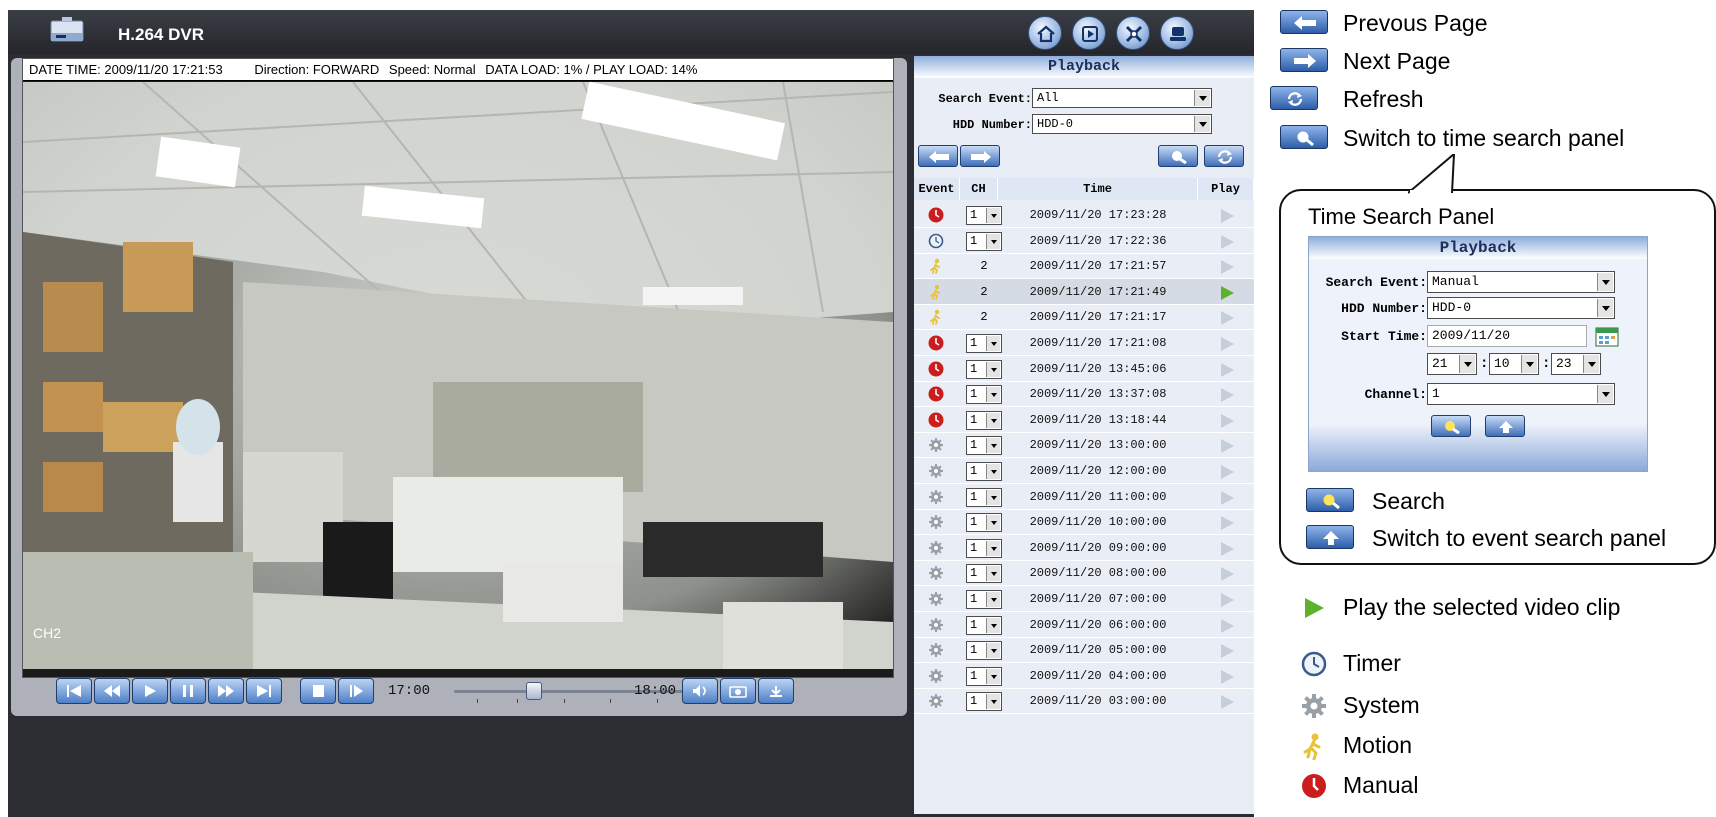  What do you see at coordinates (1576, 364) in the screenshot?
I see `ts-second-select: 23` at bounding box center [1576, 364].